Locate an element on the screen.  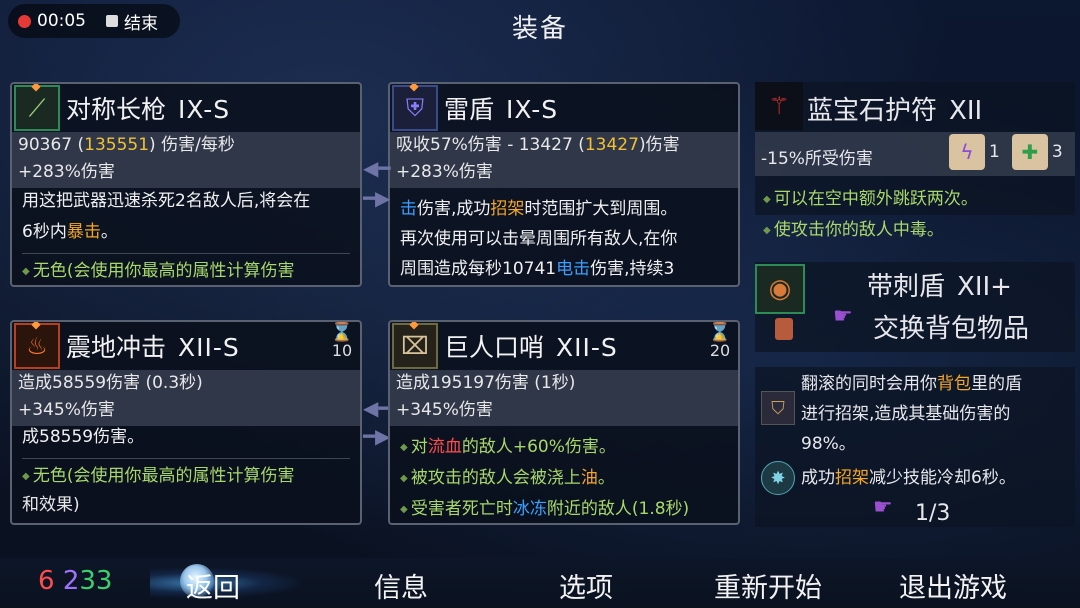
skill-text: 里的盾 is located at coordinates (996, 384).